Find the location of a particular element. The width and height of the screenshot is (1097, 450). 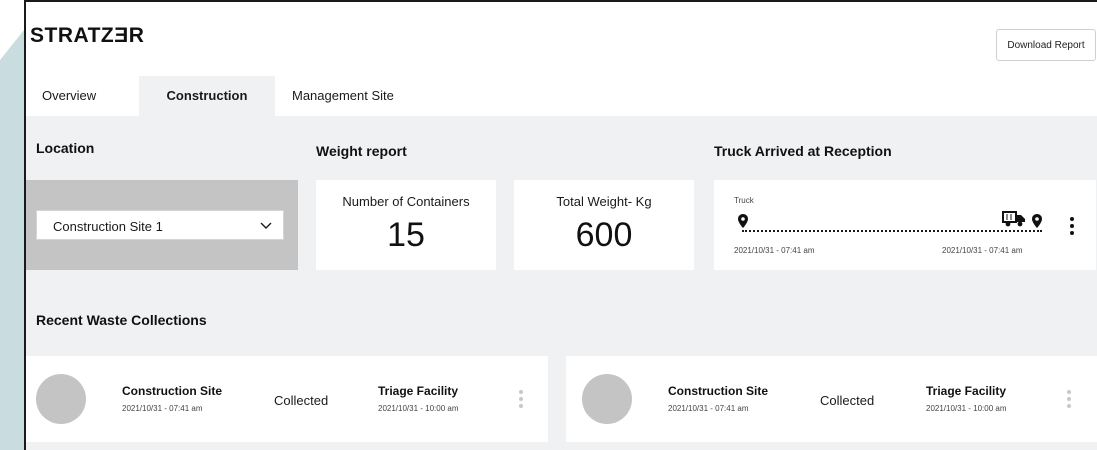

location-title: Location is located at coordinates (65, 148).